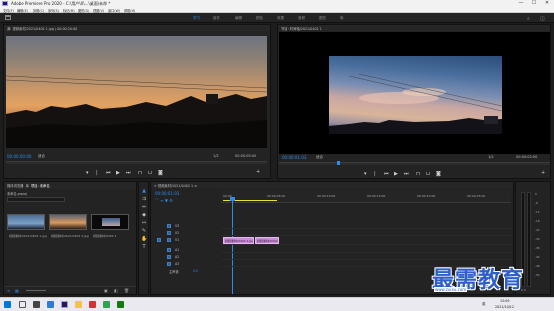 Image resolution: width=554 pixels, height=311 pixels. What do you see at coordinates (366, 250) in the screenshot?
I see `track-a1-row` at bounding box center [366, 250].